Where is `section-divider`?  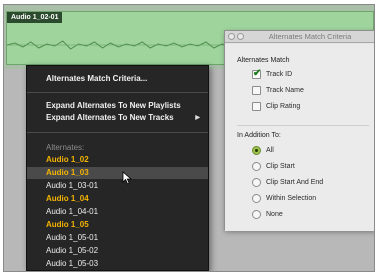 section-divider is located at coordinates (303, 125).